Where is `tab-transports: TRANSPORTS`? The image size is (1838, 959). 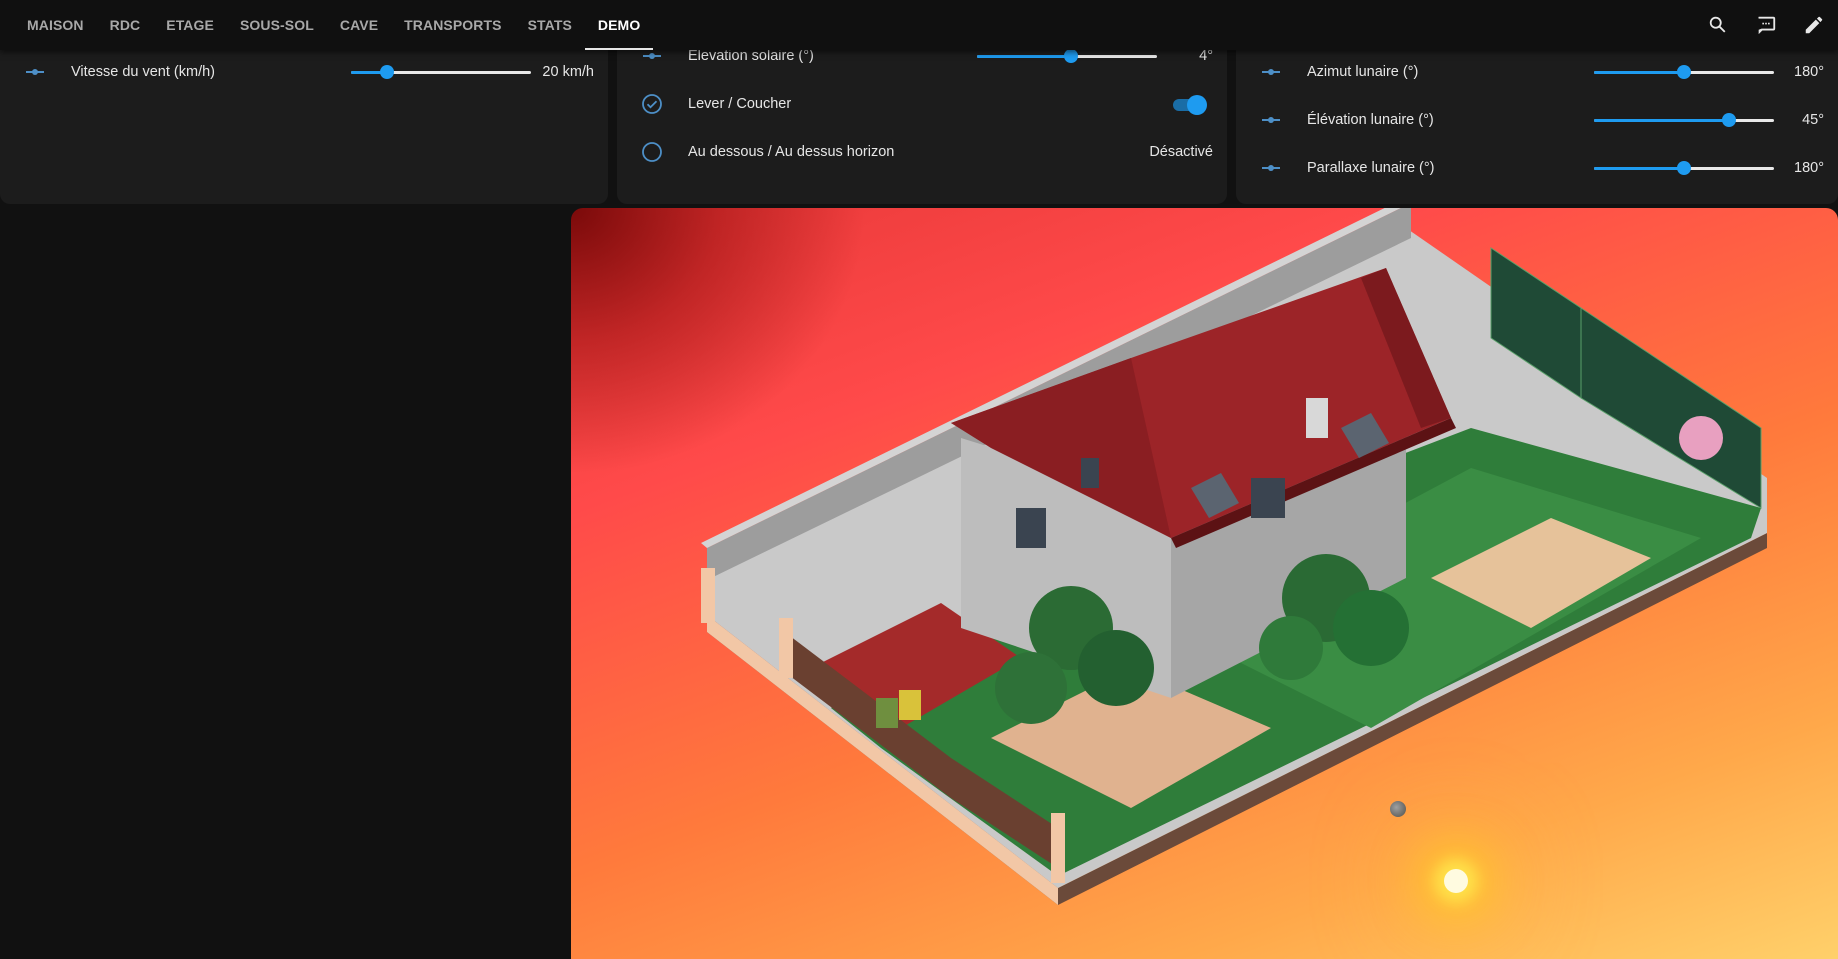
tab-transports: TRANSPORTS is located at coordinates (452, 25).